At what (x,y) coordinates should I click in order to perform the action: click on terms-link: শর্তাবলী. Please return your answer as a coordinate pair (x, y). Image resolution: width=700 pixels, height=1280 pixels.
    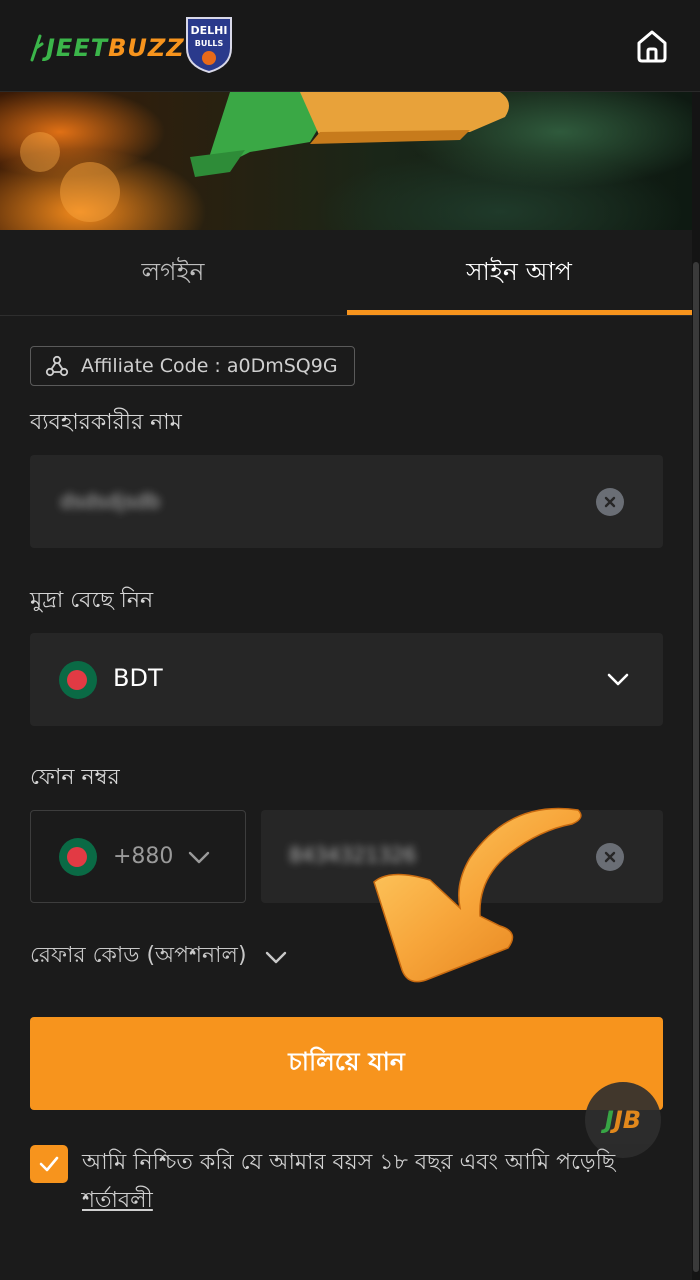
    Looking at the image, I should click on (117, 1200).